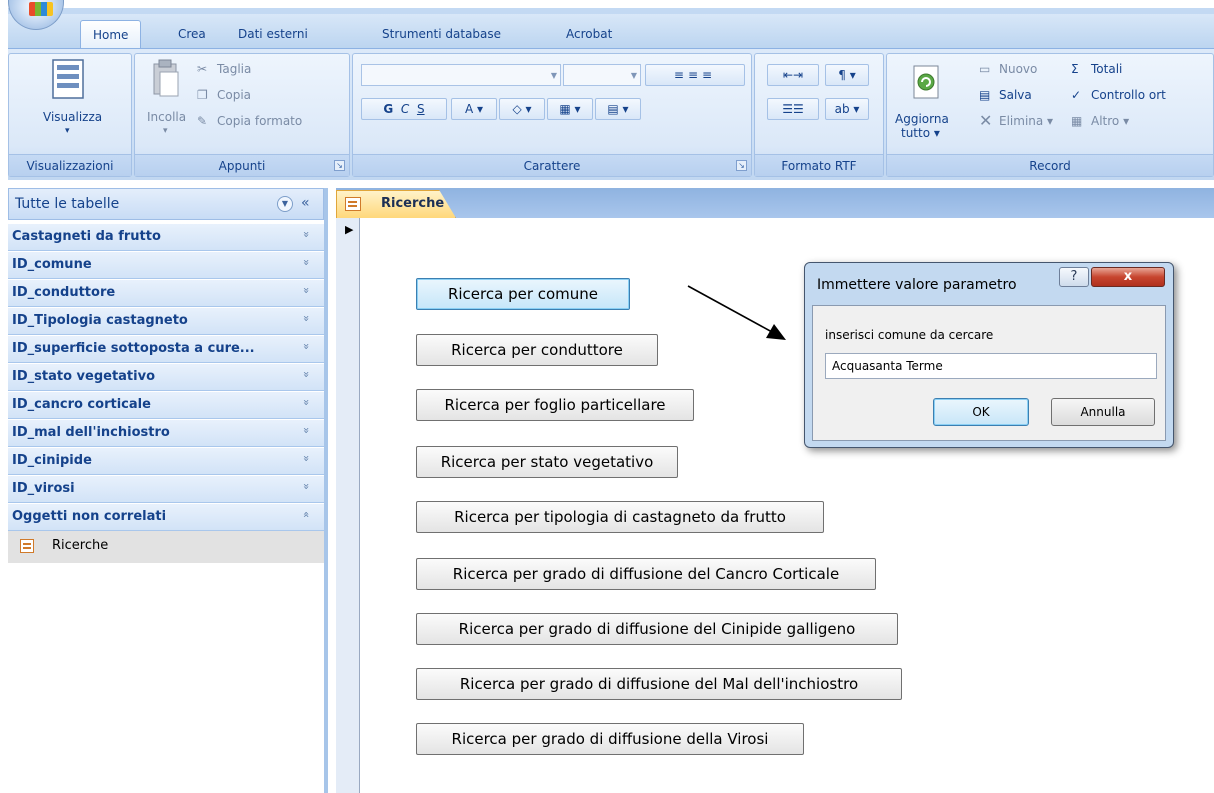 Image resolution: width=1214 pixels, height=793 pixels. Describe the element at coordinates (847, 109) in the screenshot. I see `highlight-icon: ab ▾` at that location.